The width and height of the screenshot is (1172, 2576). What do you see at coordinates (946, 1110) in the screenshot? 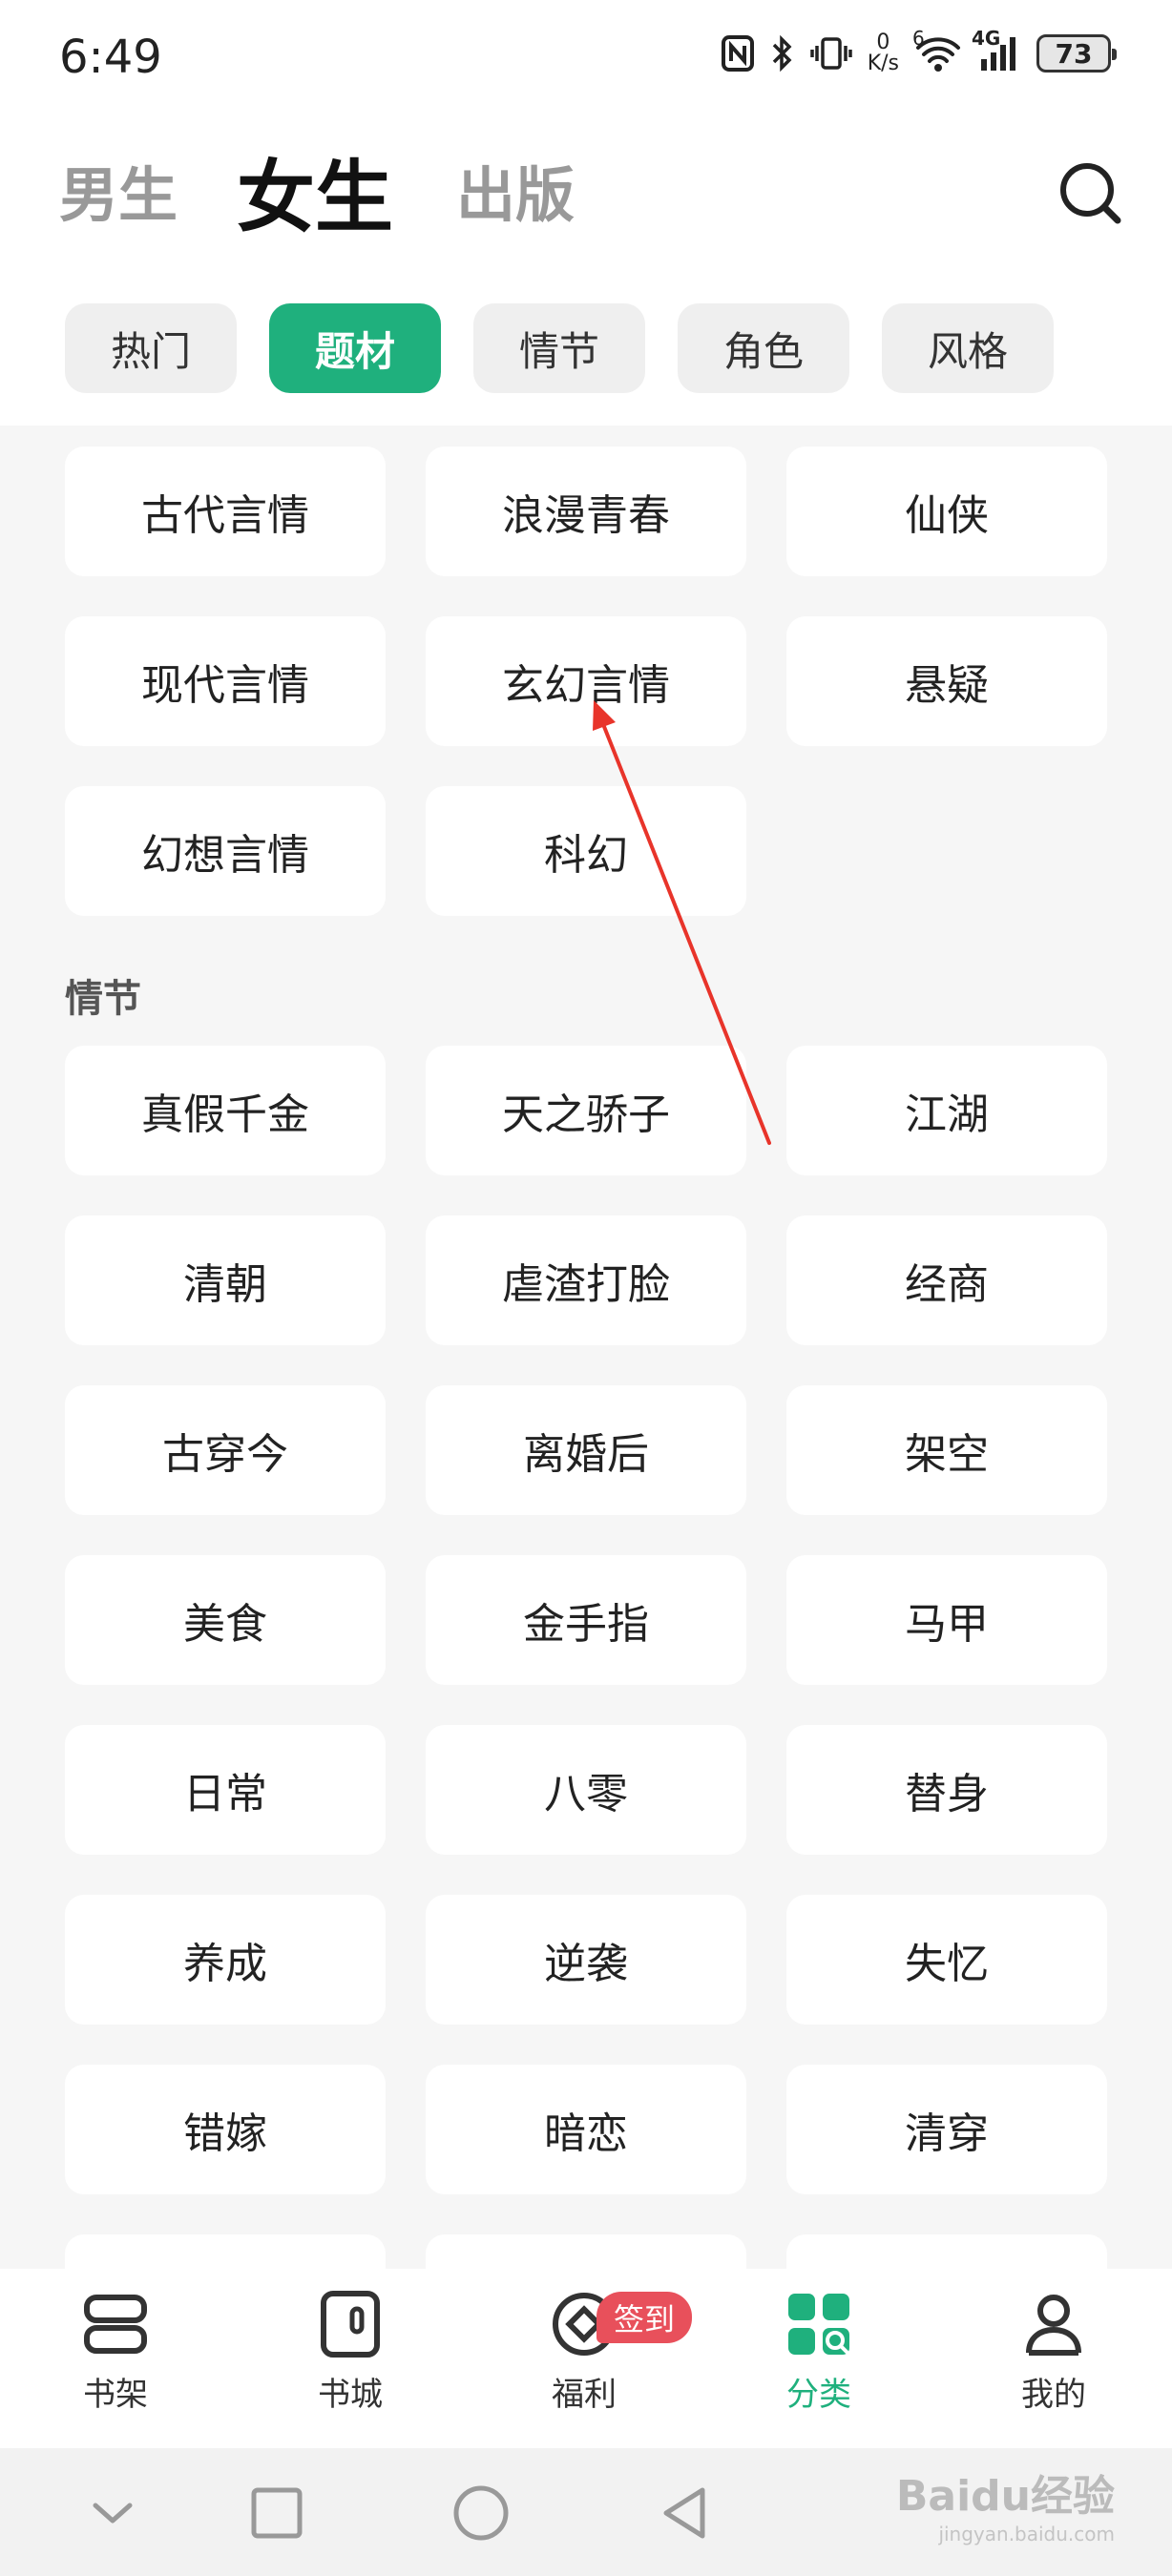
I see `category-item: 江湖` at bounding box center [946, 1110].